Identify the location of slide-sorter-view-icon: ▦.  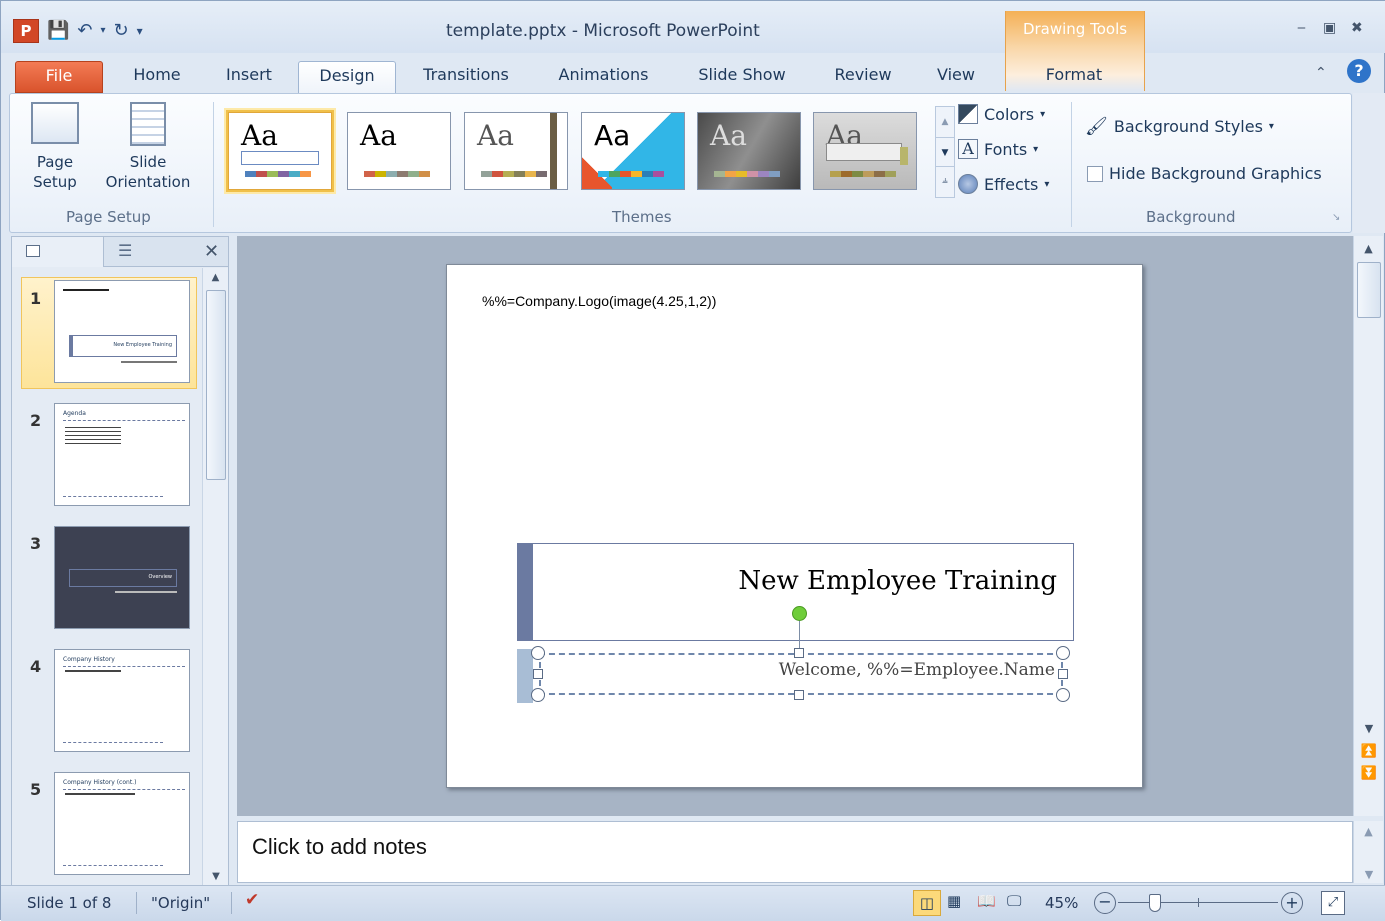
(954, 901).